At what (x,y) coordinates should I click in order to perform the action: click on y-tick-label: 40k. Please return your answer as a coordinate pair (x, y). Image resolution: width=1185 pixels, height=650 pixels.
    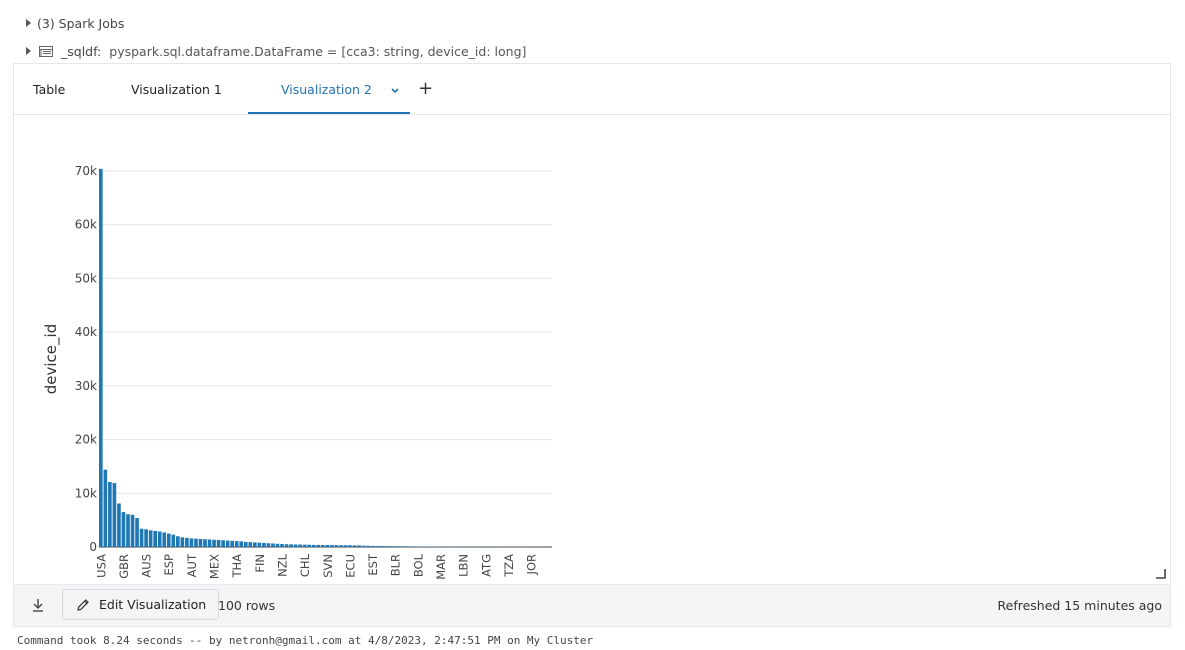
    Looking at the image, I should click on (86, 332).